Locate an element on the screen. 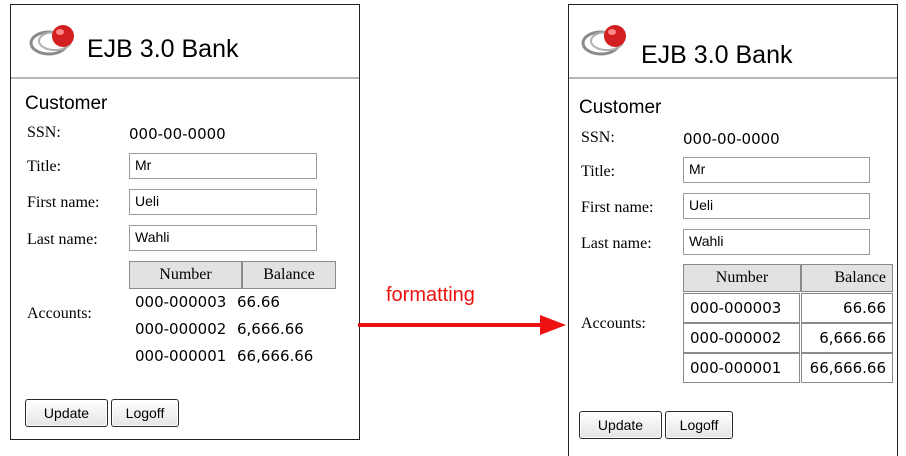 The width and height of the screenshot is (906, 456). formatting-annotation: formatting is located at coordinates (430, 295).